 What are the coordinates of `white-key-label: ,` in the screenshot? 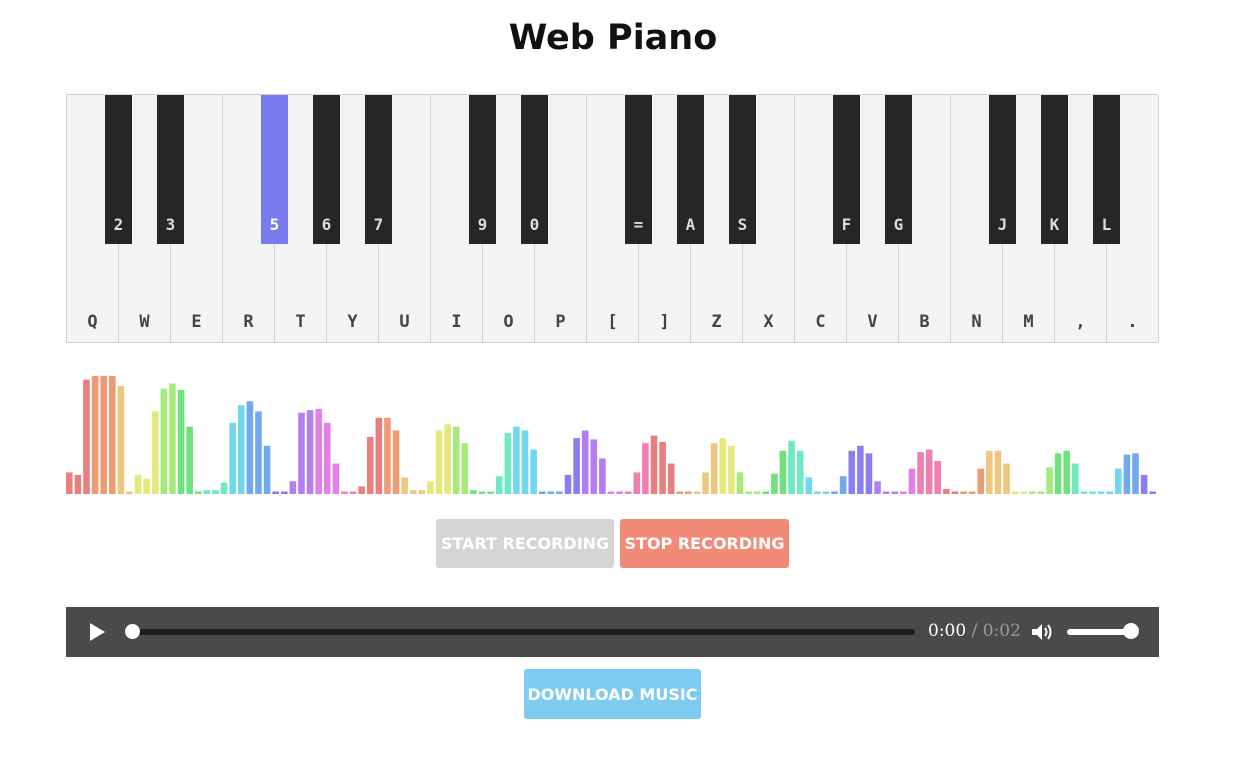 It's located at (1080, 322).